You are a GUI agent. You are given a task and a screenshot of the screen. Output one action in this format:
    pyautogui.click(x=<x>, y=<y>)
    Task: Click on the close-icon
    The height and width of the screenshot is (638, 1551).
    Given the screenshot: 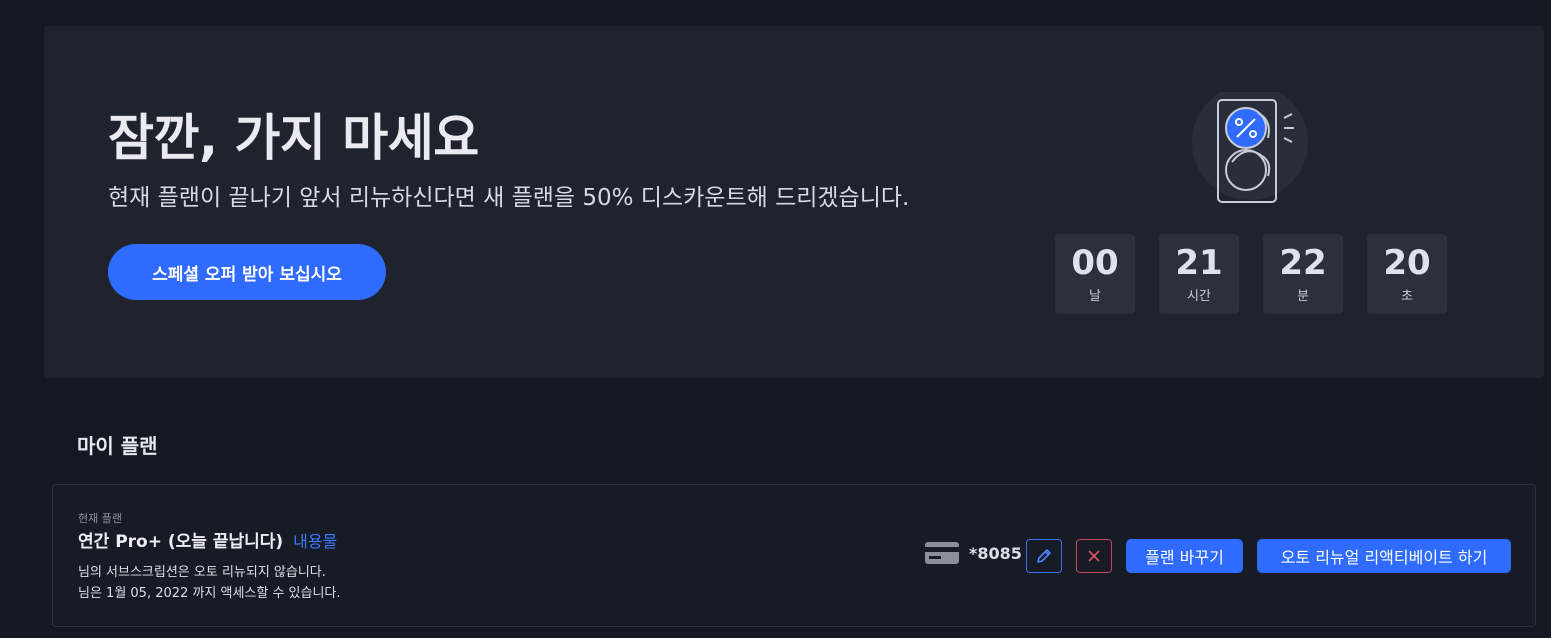 What is the action you would take?
    pyautogui.click(x=1094, y=556)
    